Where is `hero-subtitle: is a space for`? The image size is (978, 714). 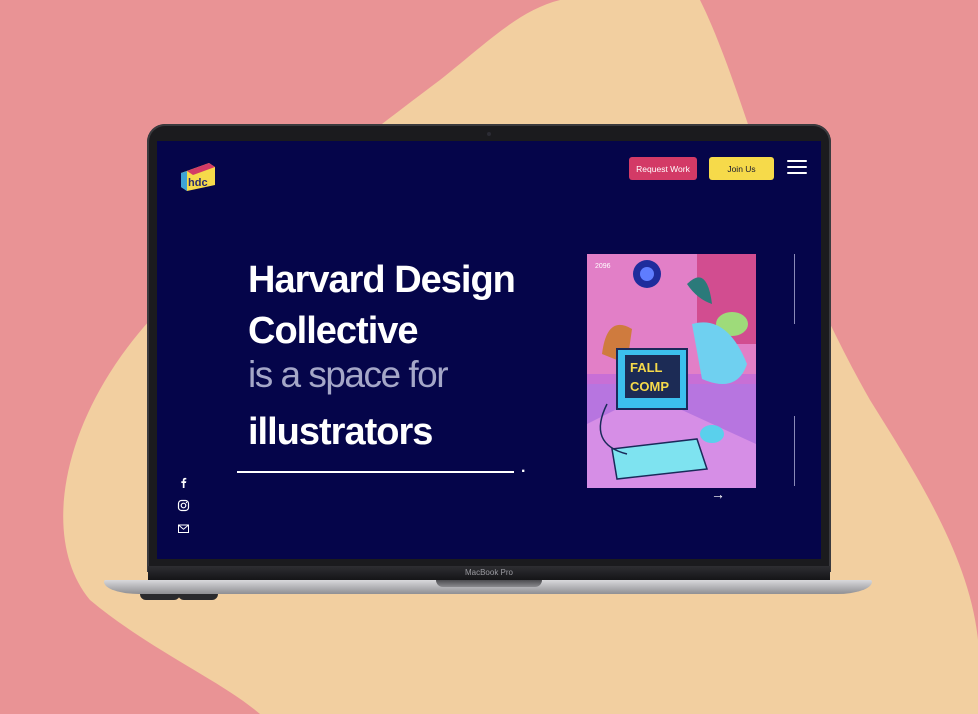 hero-subtitle: is a space for is located at coordinates (348, 374).